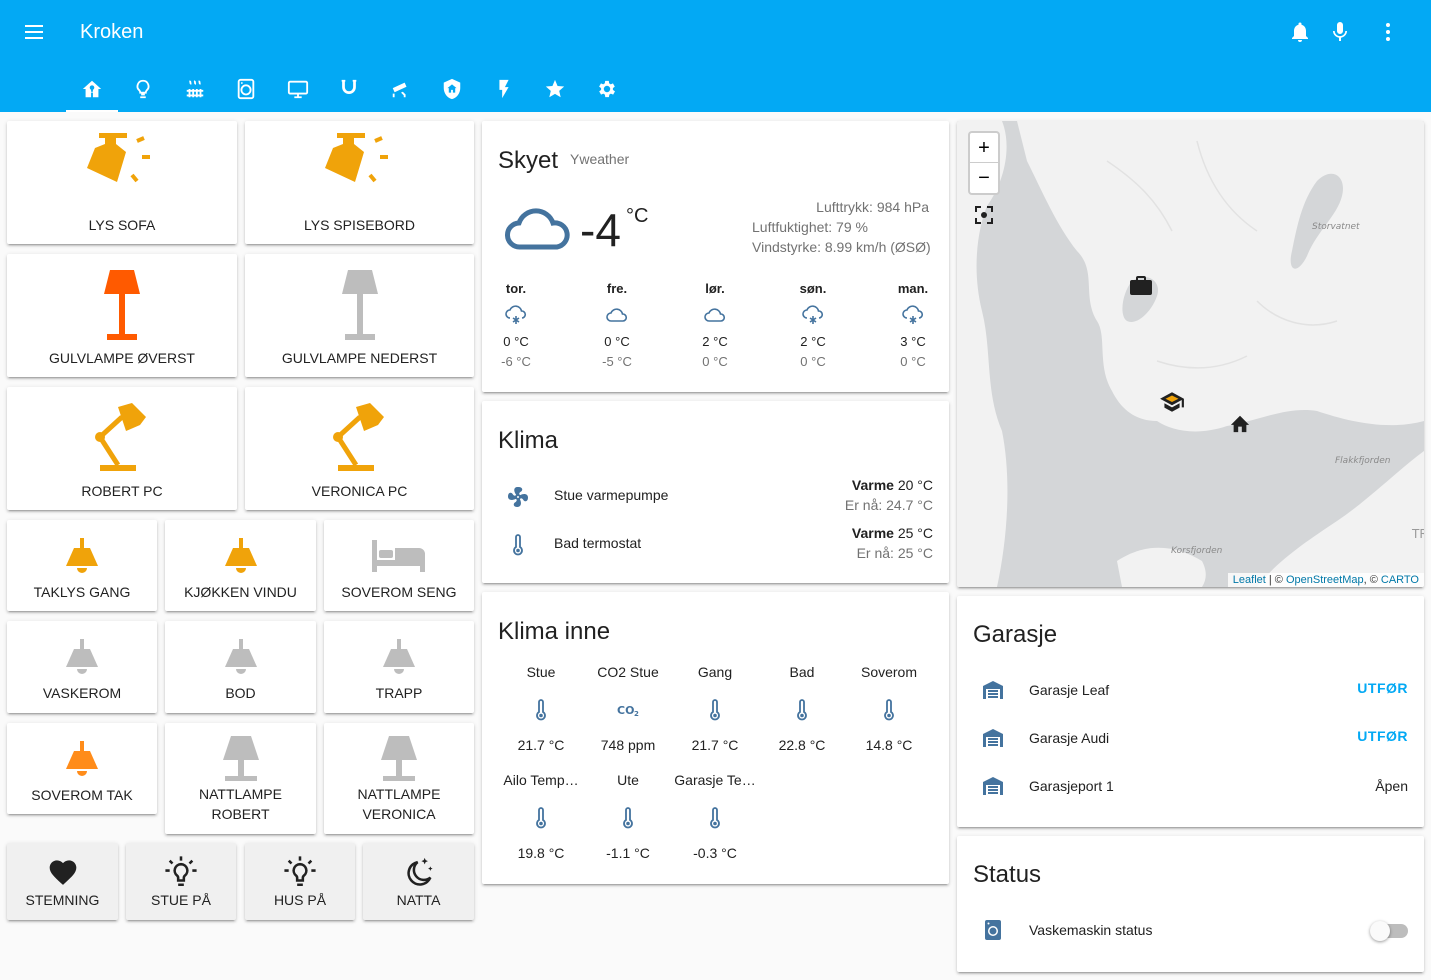 The width and height of the screenshot is (1431, 980). I want to click on light-button-soverom-tak: SOVEROM TAK, so click(82, 768).